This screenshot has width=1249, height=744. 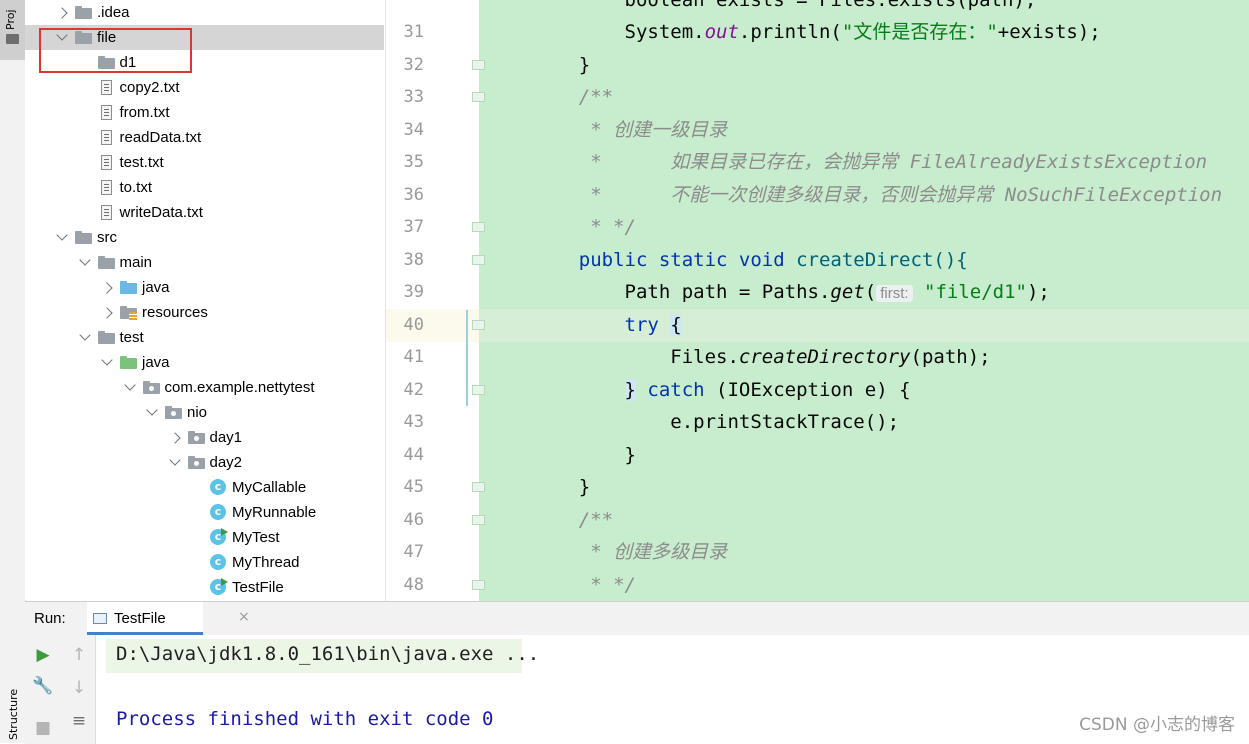 What do you see at coordinates (218, 512) in the screenshot?
I see `java-class-icon: c` at bounding box center [218, 512].